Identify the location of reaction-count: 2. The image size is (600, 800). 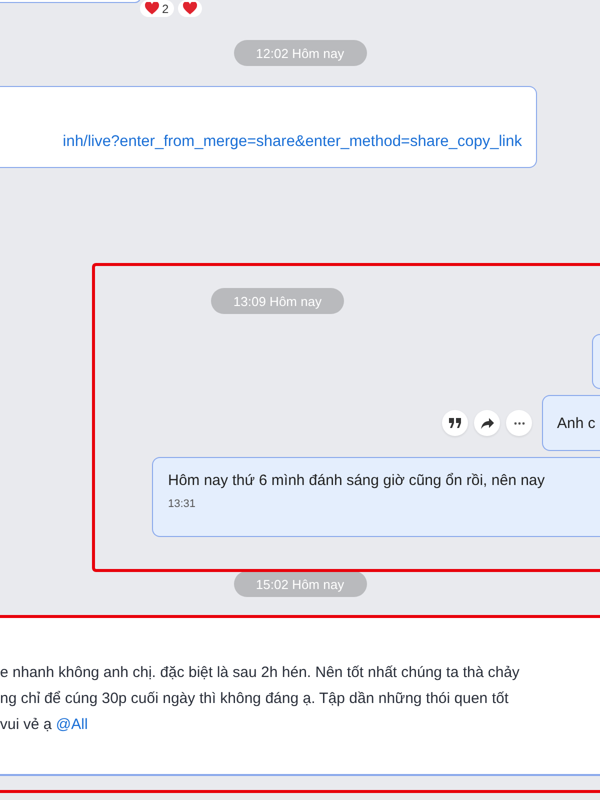
(165, 9).